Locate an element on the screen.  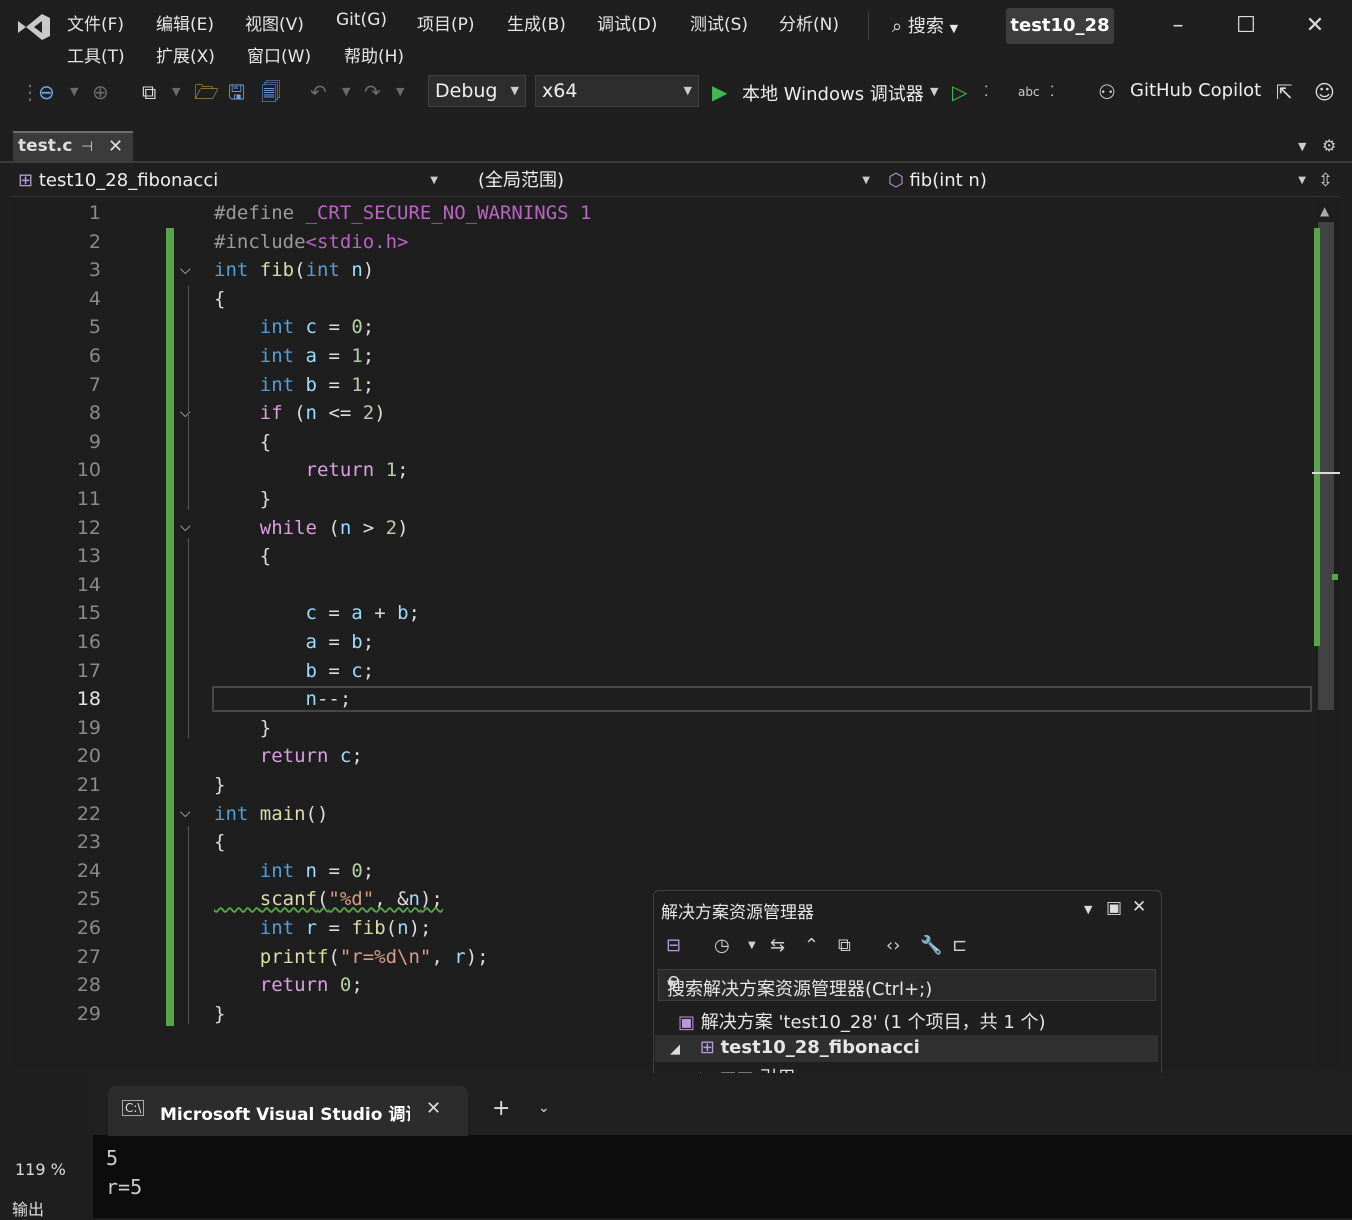
step-icon: ⁚ is located at coordinates (986, 92).